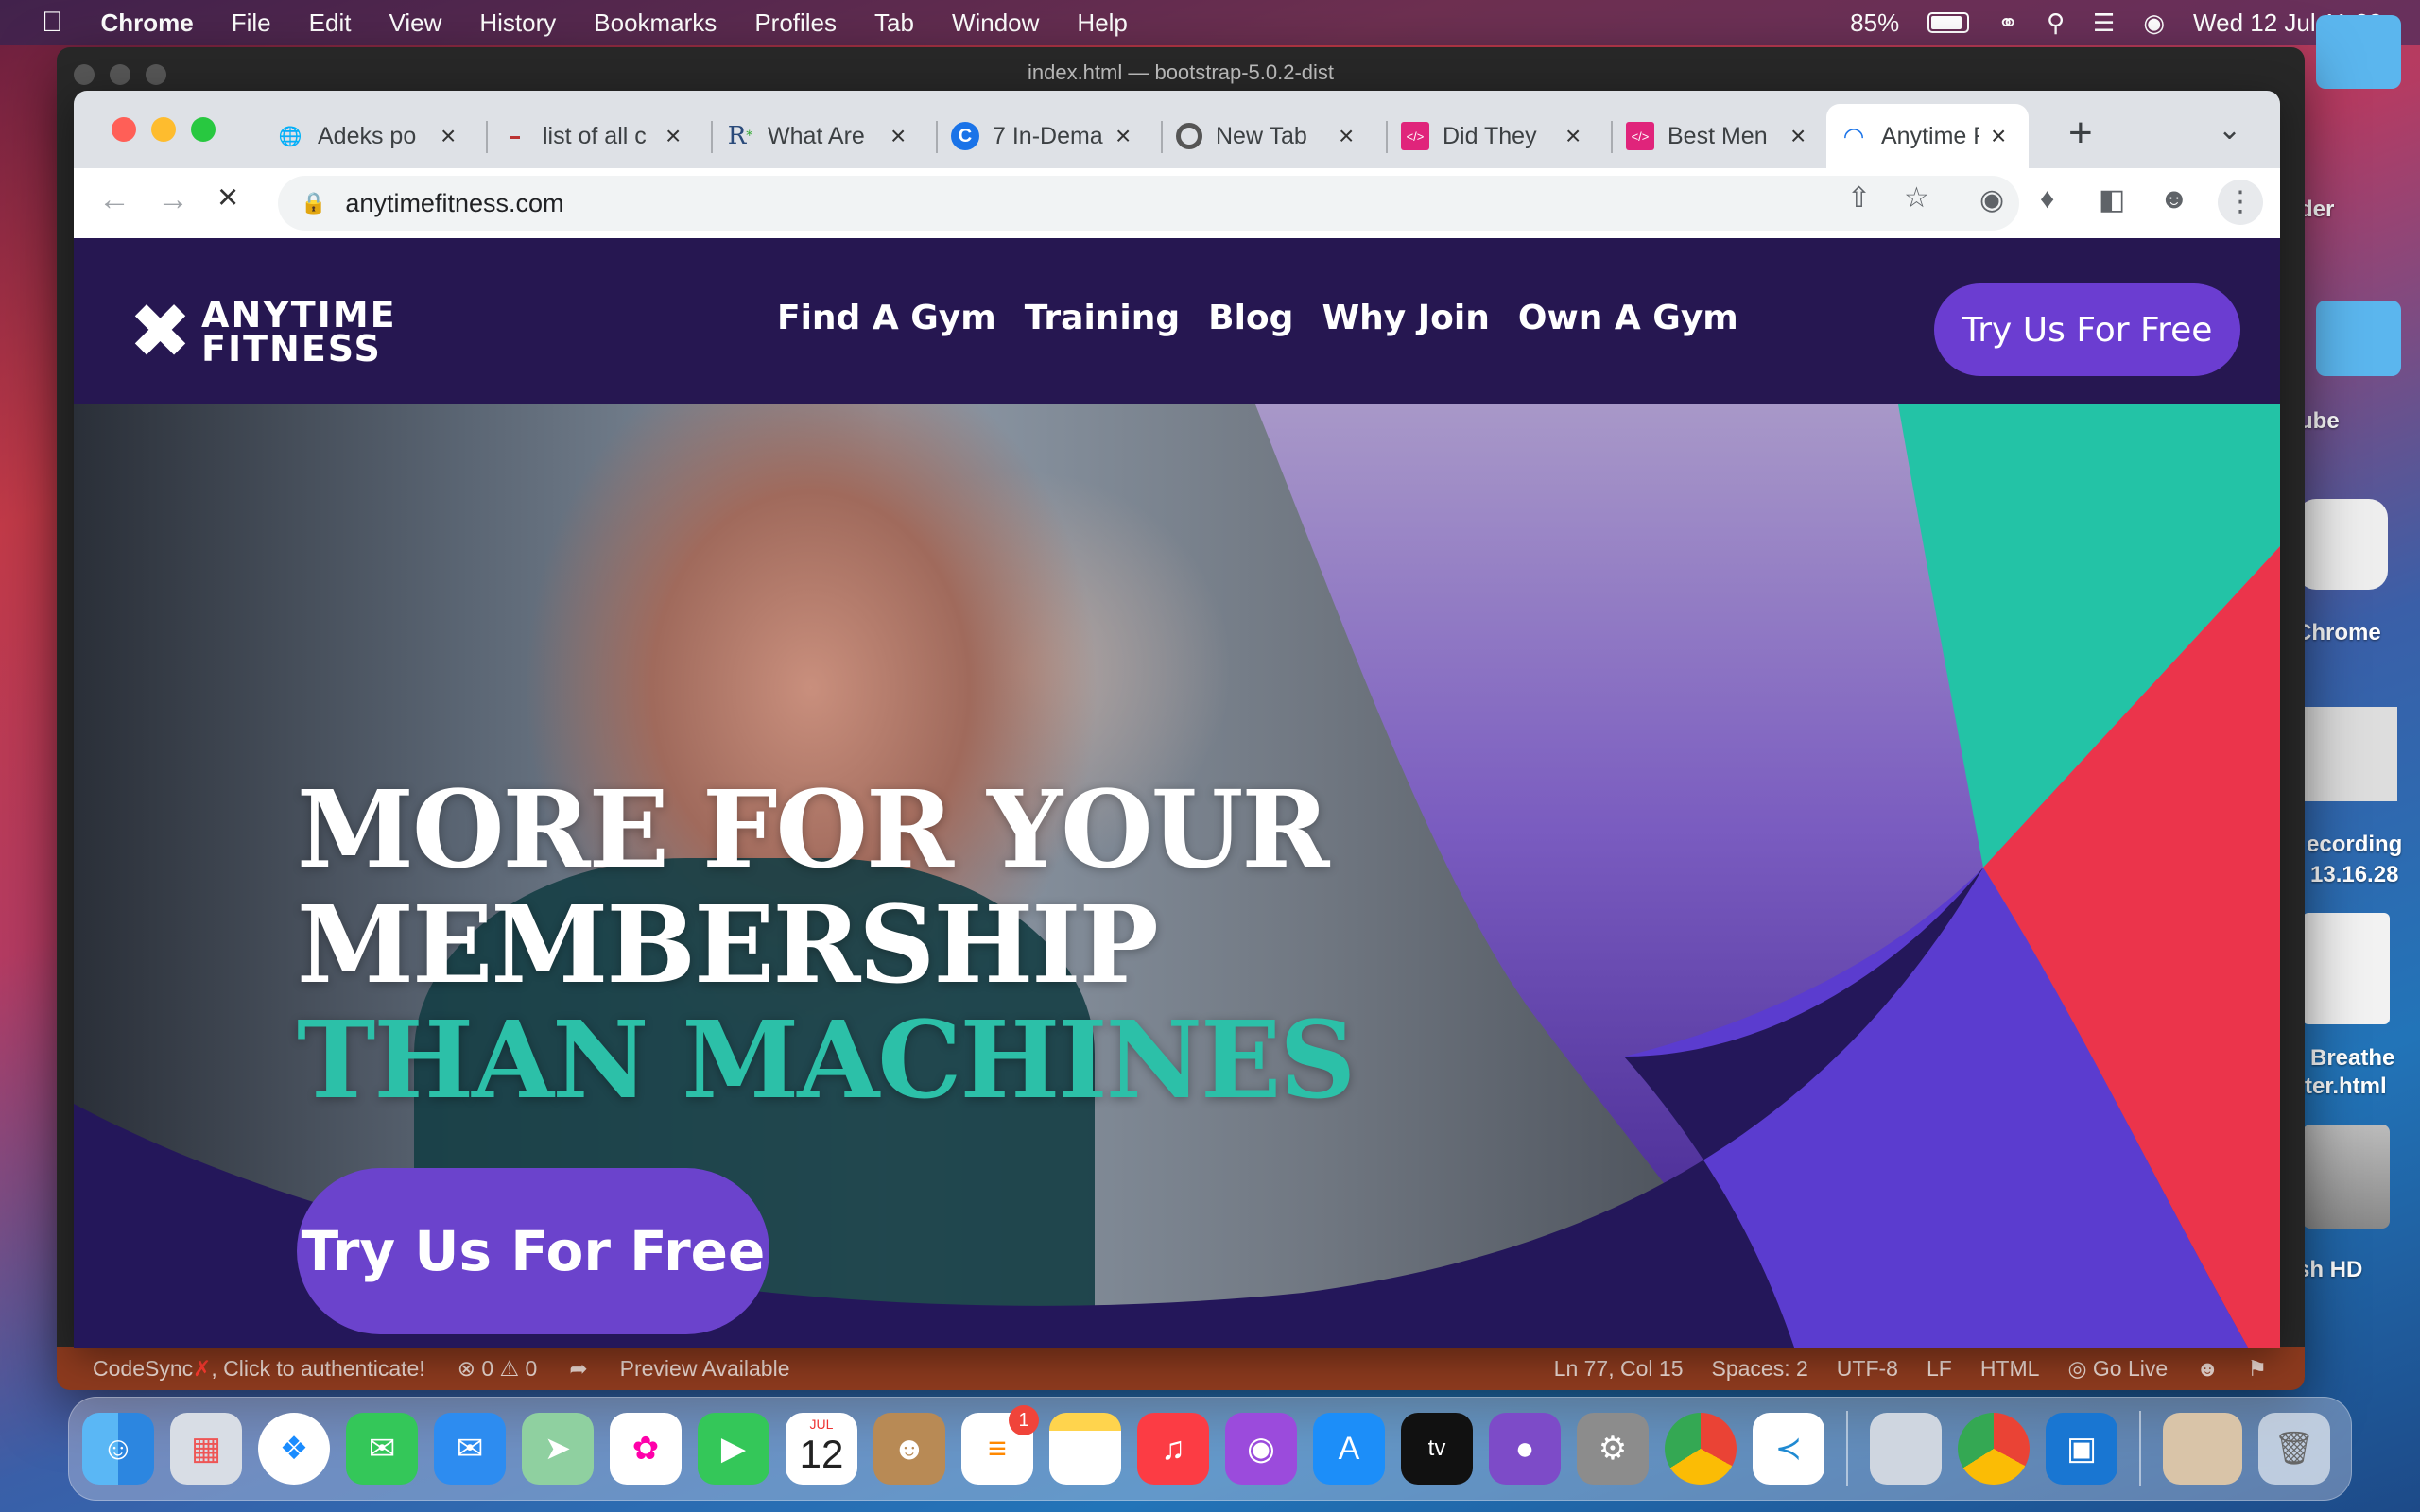  What do you see at coordinates (2010, 1369) in the screenshot?
I see `language-mode: HTML` at bounding box center [2010, 1369].